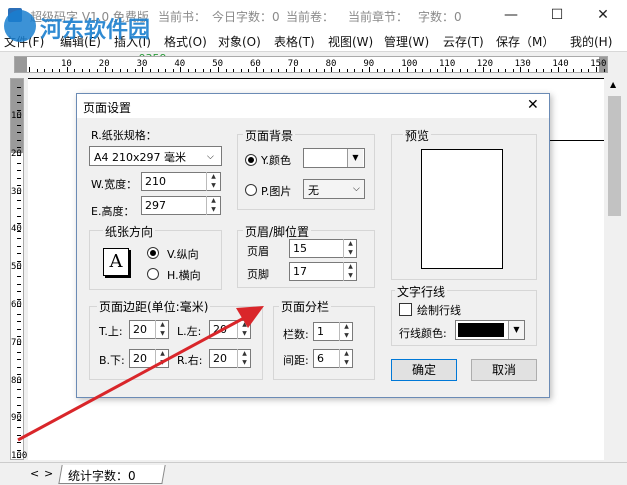 The width and height of the screenshot is (627, 485). Describe the element at coordinates (131, 379) in the screenshot. I see `arrow-shaft` at that location.